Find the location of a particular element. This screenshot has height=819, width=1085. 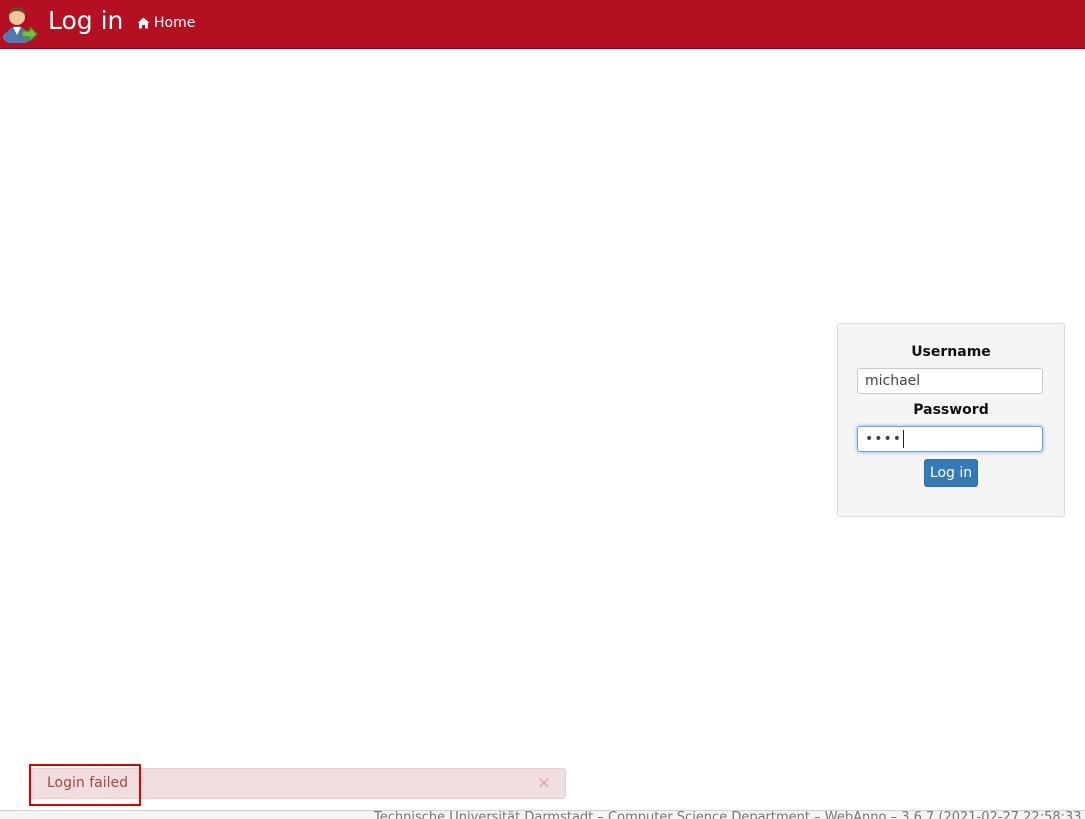

home-link: Home is located at coordinates (166, 23).